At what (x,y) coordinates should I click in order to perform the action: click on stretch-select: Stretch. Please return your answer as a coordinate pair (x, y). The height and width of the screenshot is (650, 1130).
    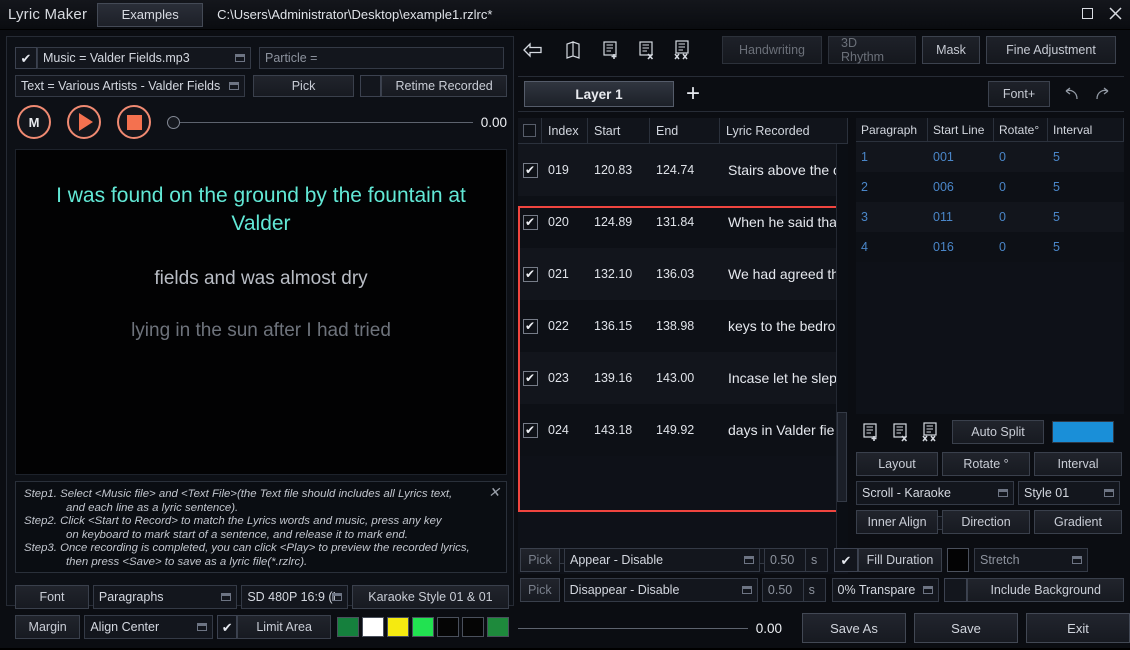
    Looking at the image, I should click on (1031, 560).